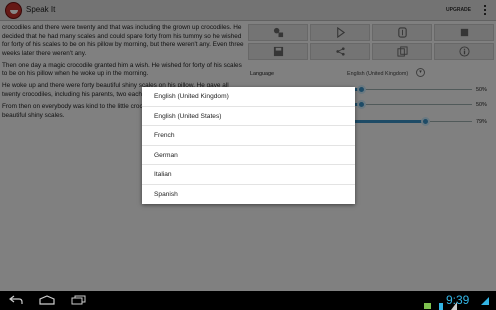 Image resolution: width=496 pixels, height=310 pixels. What do you see at coordinates (441, 306) in the screenshot?
I see `battery-icon` at bounding box center [441, 306].